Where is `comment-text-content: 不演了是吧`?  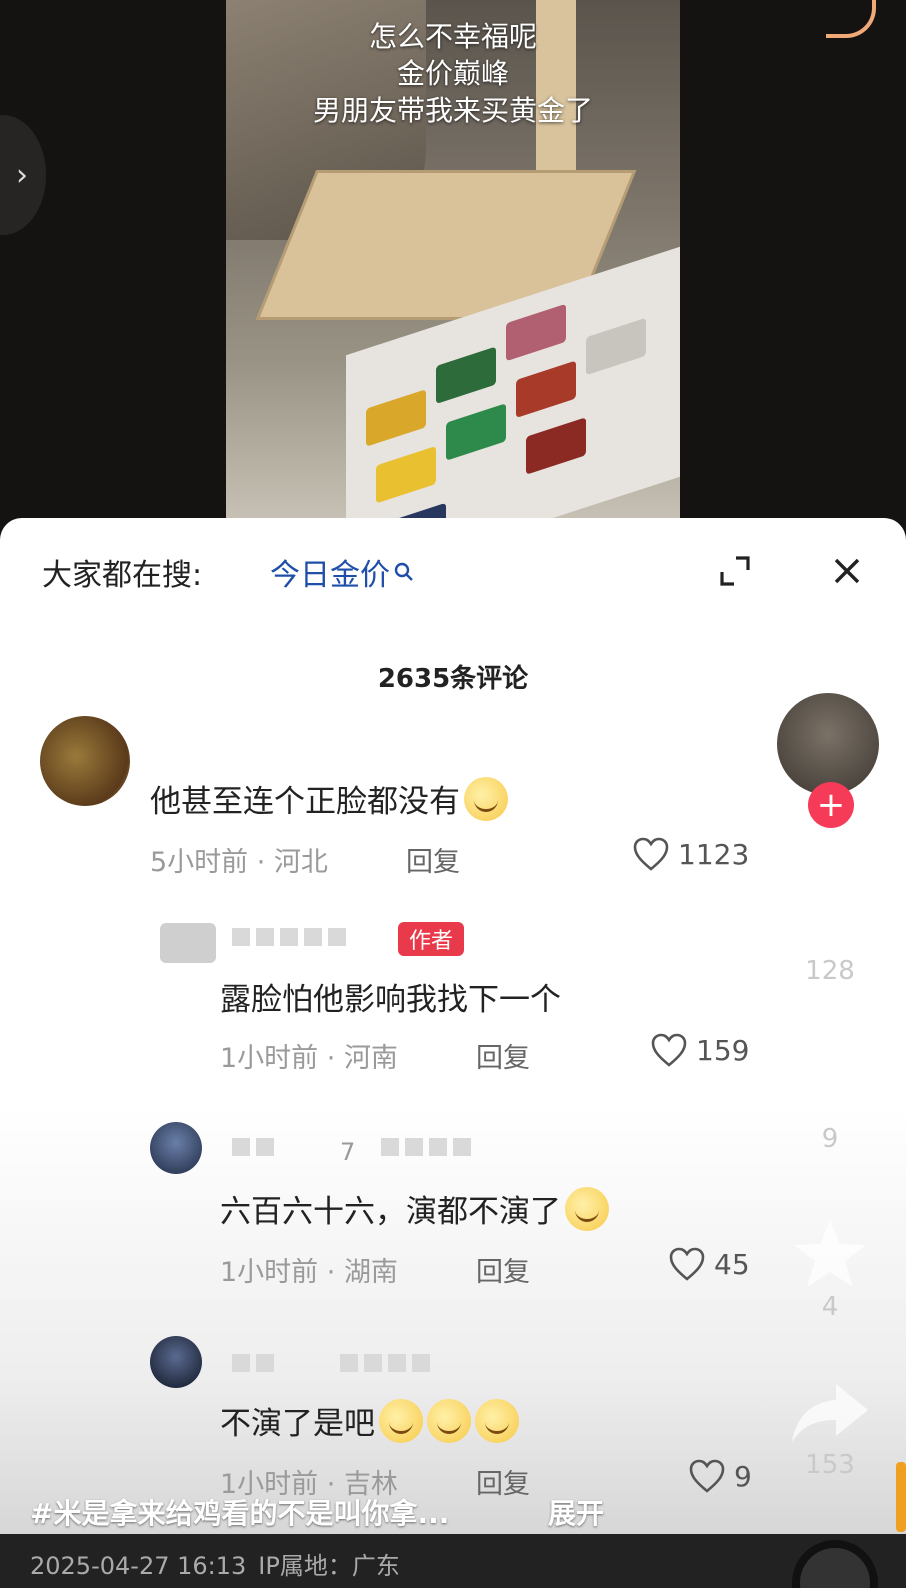
comment-text-content: 不演了是吧 is located at coordinates (297, 1424).